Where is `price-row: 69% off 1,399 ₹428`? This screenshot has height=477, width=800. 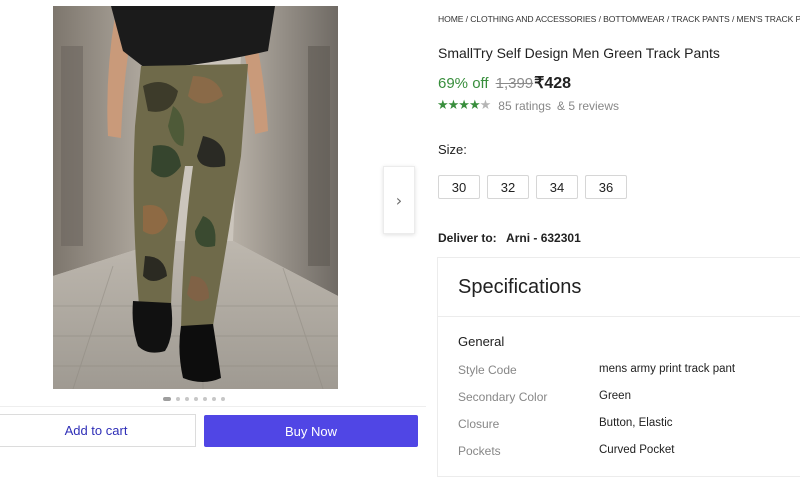 price-row: 69% off 1,399 ₹428 is located at coordinates (504, 83).